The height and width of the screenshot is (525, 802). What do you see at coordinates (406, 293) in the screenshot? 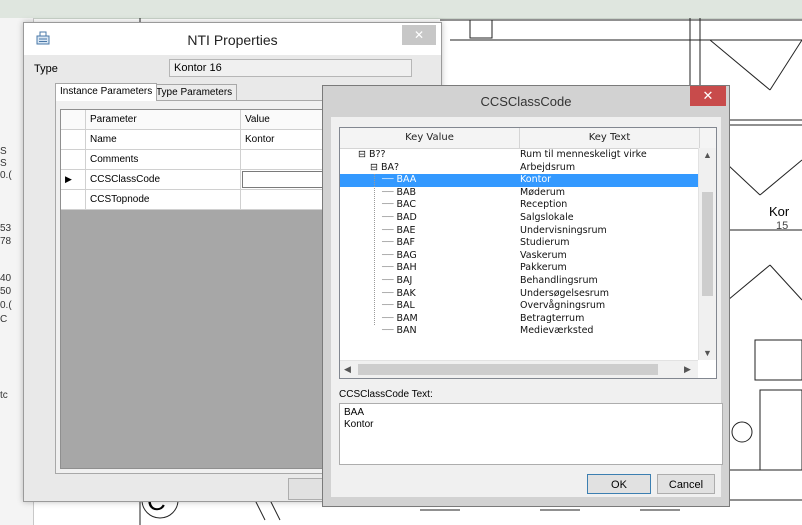
I see `tree-item-key-text: BAK` at bounding box center [406, 293].